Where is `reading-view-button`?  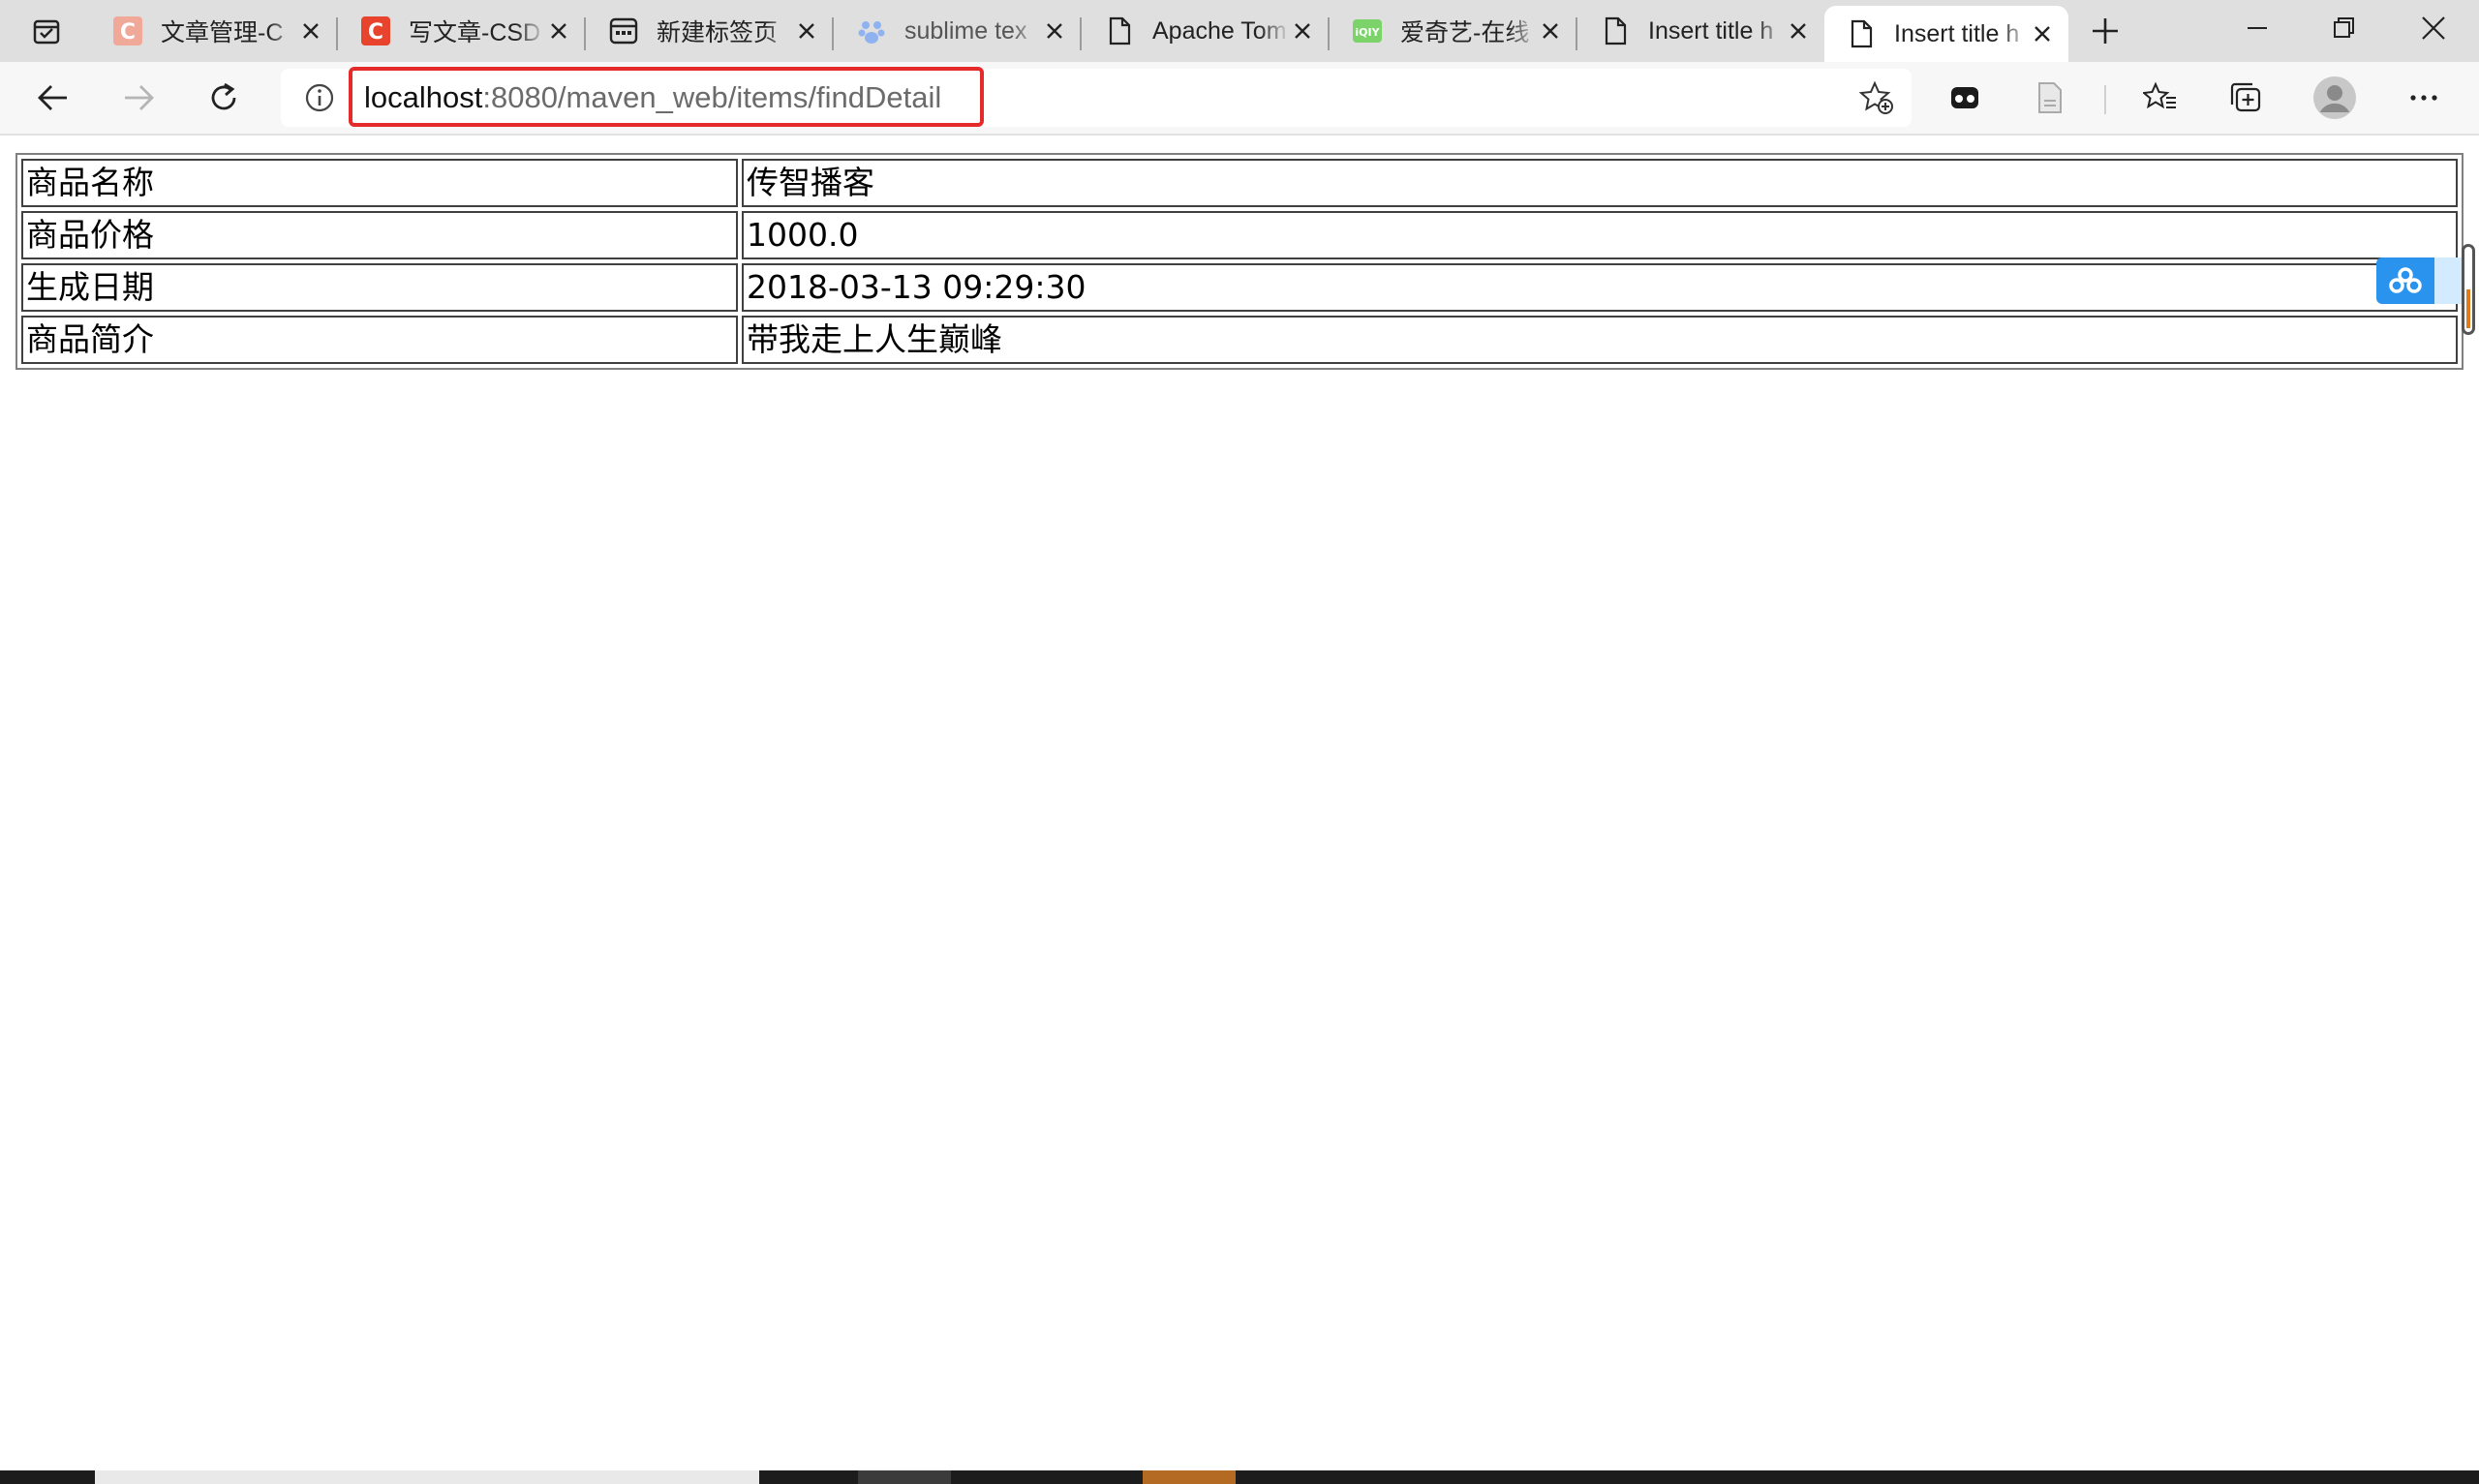
reading-view-button is located at coordinates (2050, 98).